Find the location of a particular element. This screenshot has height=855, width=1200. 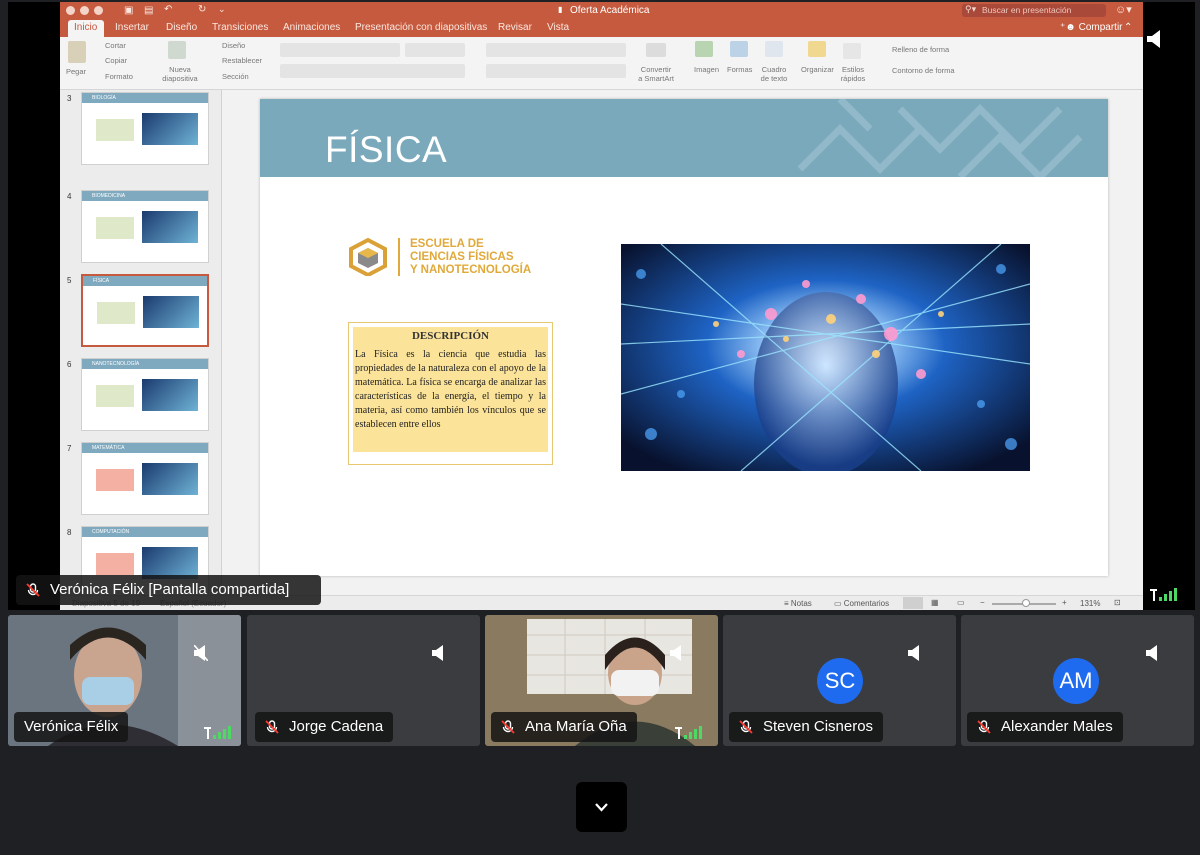

school-line-3: Y NANOTECNOLOGÍA is located at coordinates (471, 270).